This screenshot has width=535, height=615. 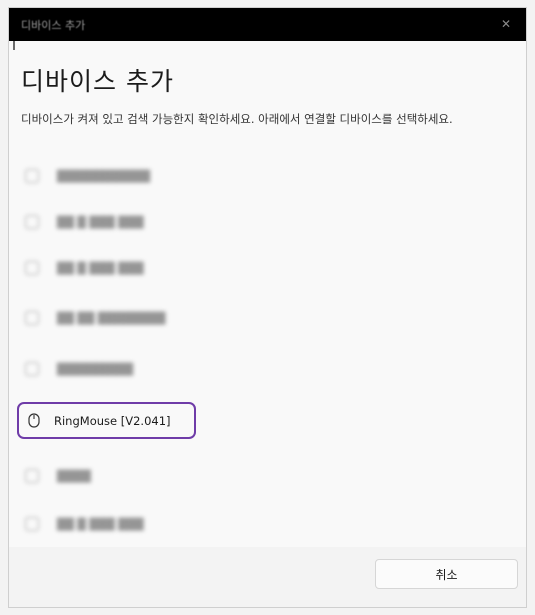 What do you see at coordinates (104, 176) in the screenshot?
I see `device-name: ███████████` at bounding box center [104, 176].